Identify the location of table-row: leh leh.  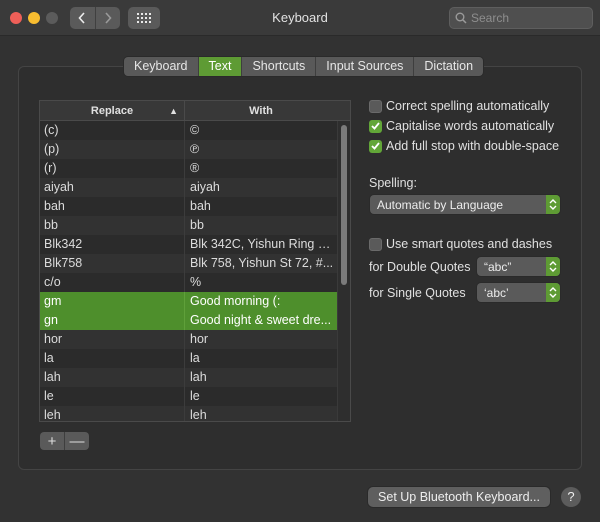
(195, 413).